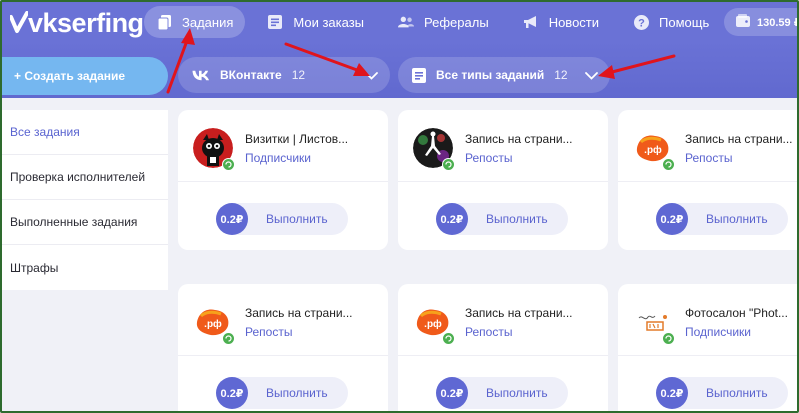 Image resolution: width=799 pixels, height=413 pixels. Describe the element at coordinates (19, 22) in the screenshot. I see `logo-check-icon` at that location.